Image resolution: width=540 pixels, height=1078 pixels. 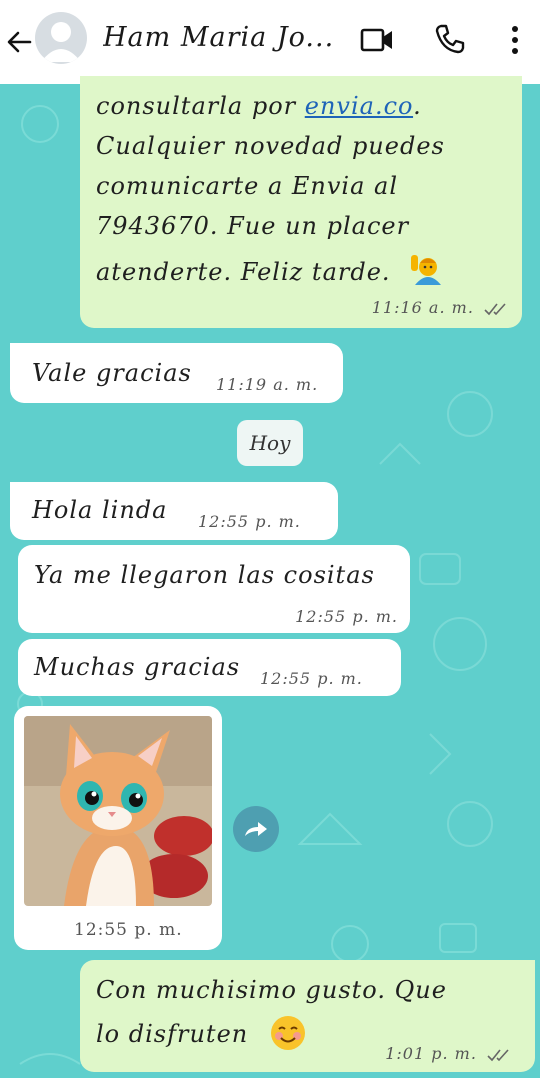 I want to click on person-raising-hand-emoji, so click(x=426, y=269).